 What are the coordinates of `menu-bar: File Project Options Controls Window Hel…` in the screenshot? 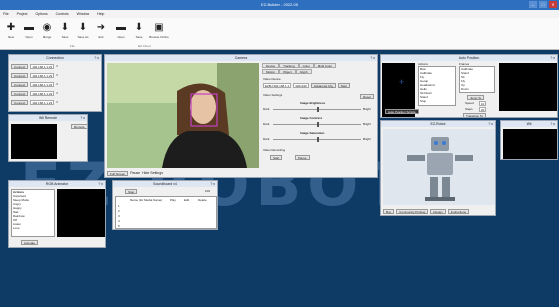 It's located at (279, 14).